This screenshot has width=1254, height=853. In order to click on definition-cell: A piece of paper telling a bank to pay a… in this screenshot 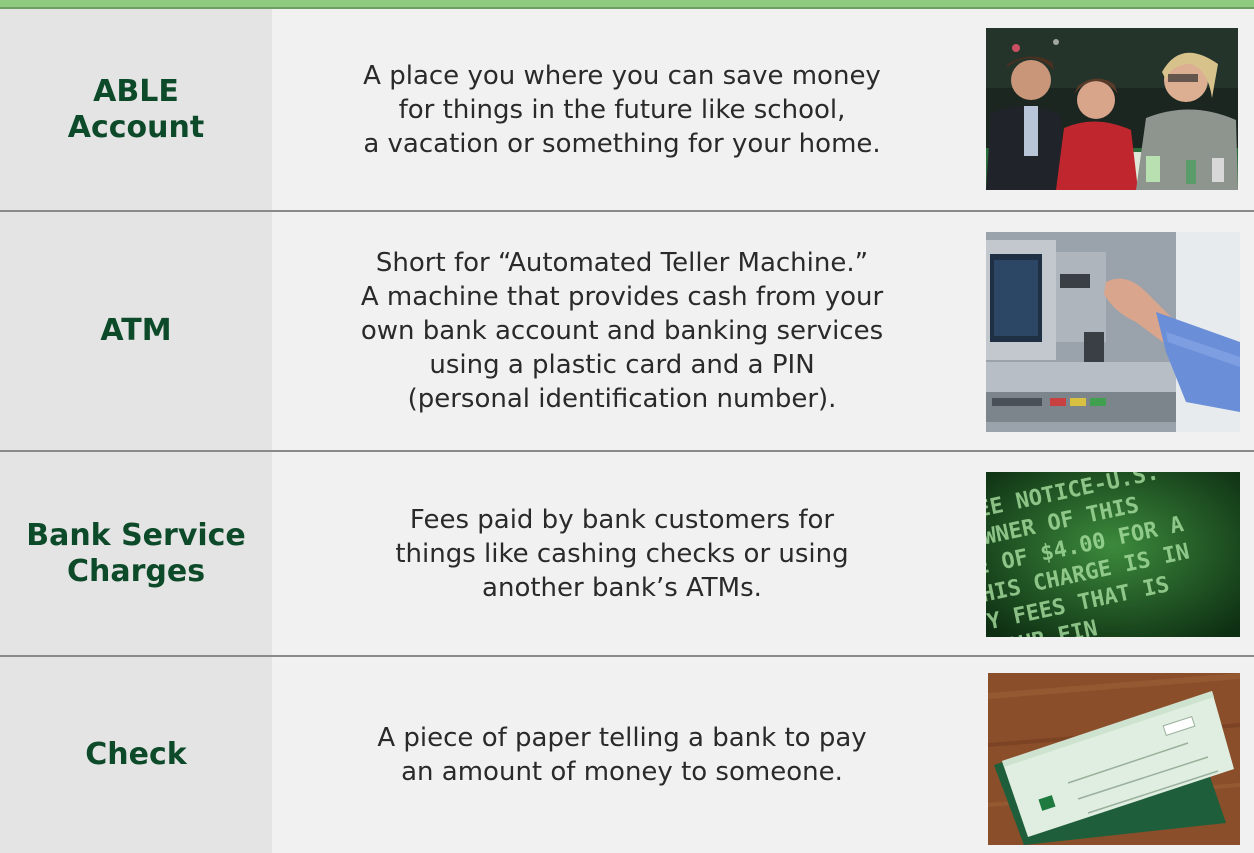, I will do `click(622, 755)`.